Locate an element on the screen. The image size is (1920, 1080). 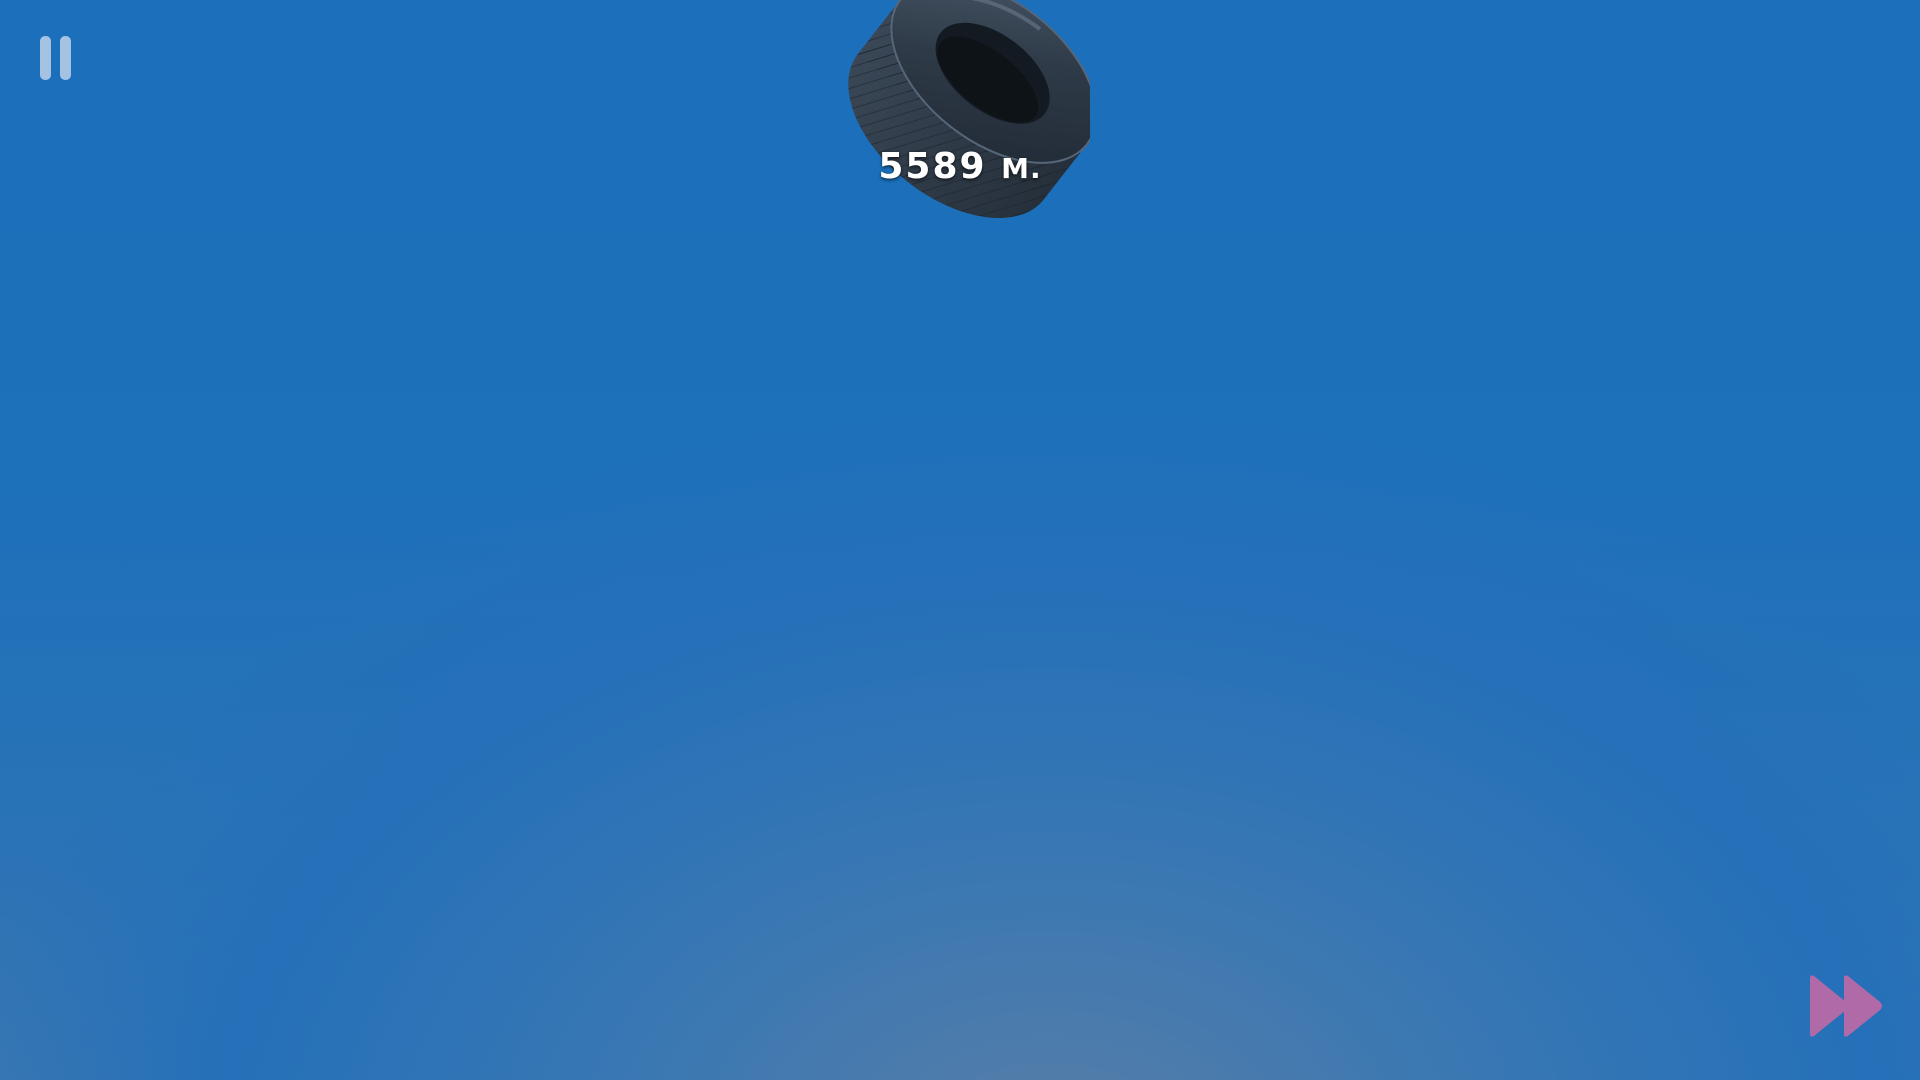
fast-forward-icon is located at coordinates (1846, 1006).